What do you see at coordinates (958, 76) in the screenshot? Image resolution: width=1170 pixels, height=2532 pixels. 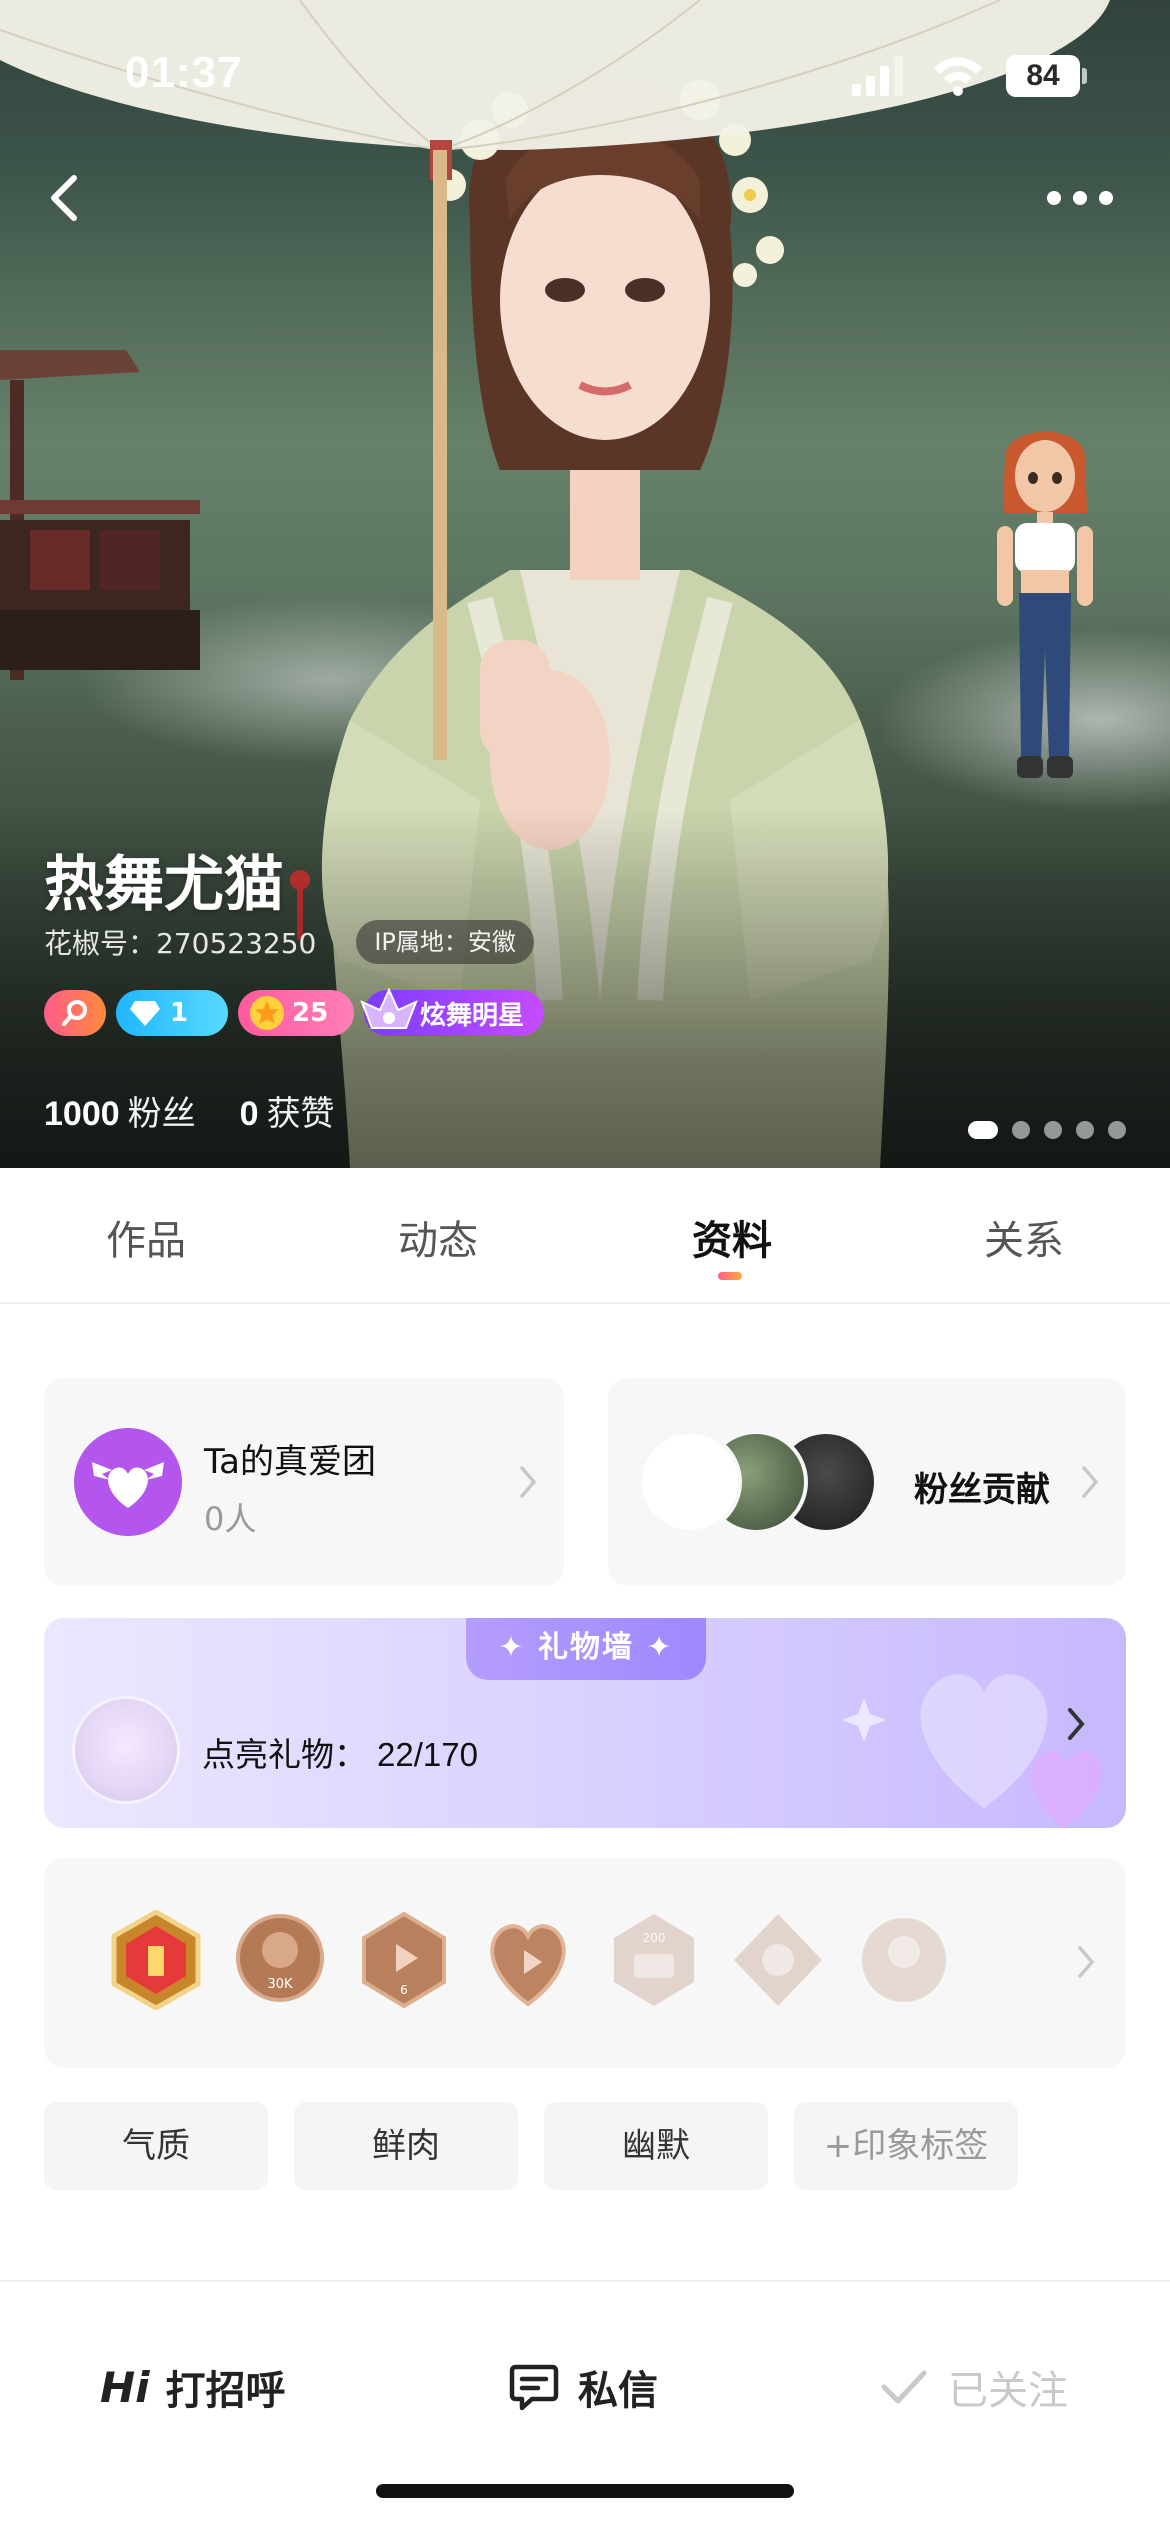 I see `wifi-icon` at bounding box center [958, 76].